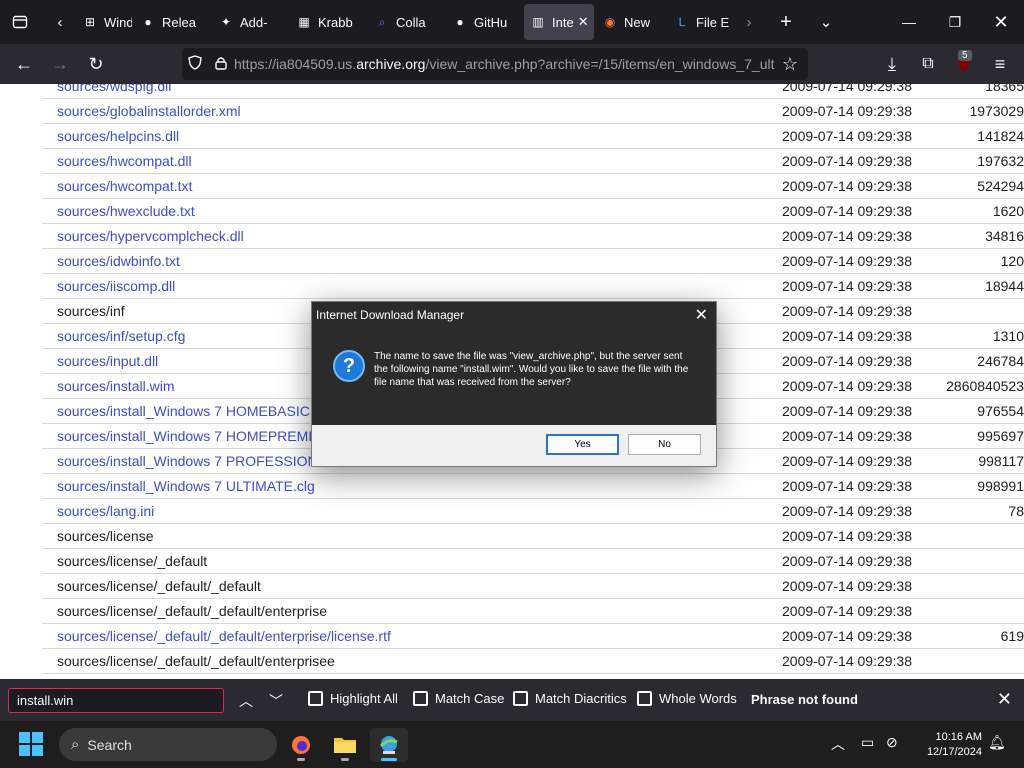 This screenshot has height=768, width=1024. Describe the element at coordinates (301, 745) in the screenshot. I see `taskbar-firefox-icon` at that location.